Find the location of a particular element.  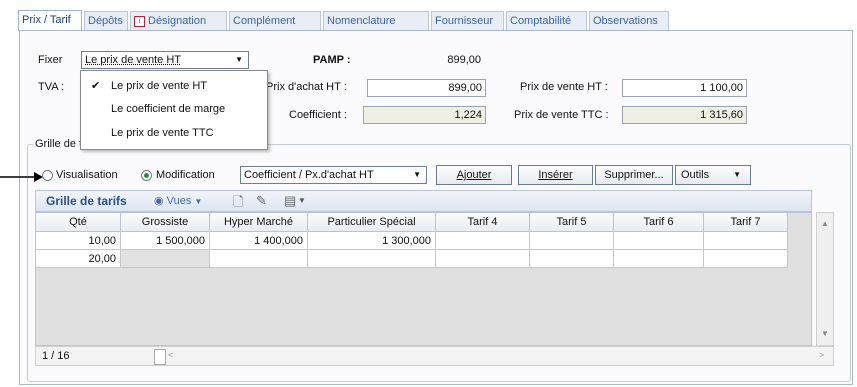

column-header: Hyper Marché is located at coordinates (259, 222).